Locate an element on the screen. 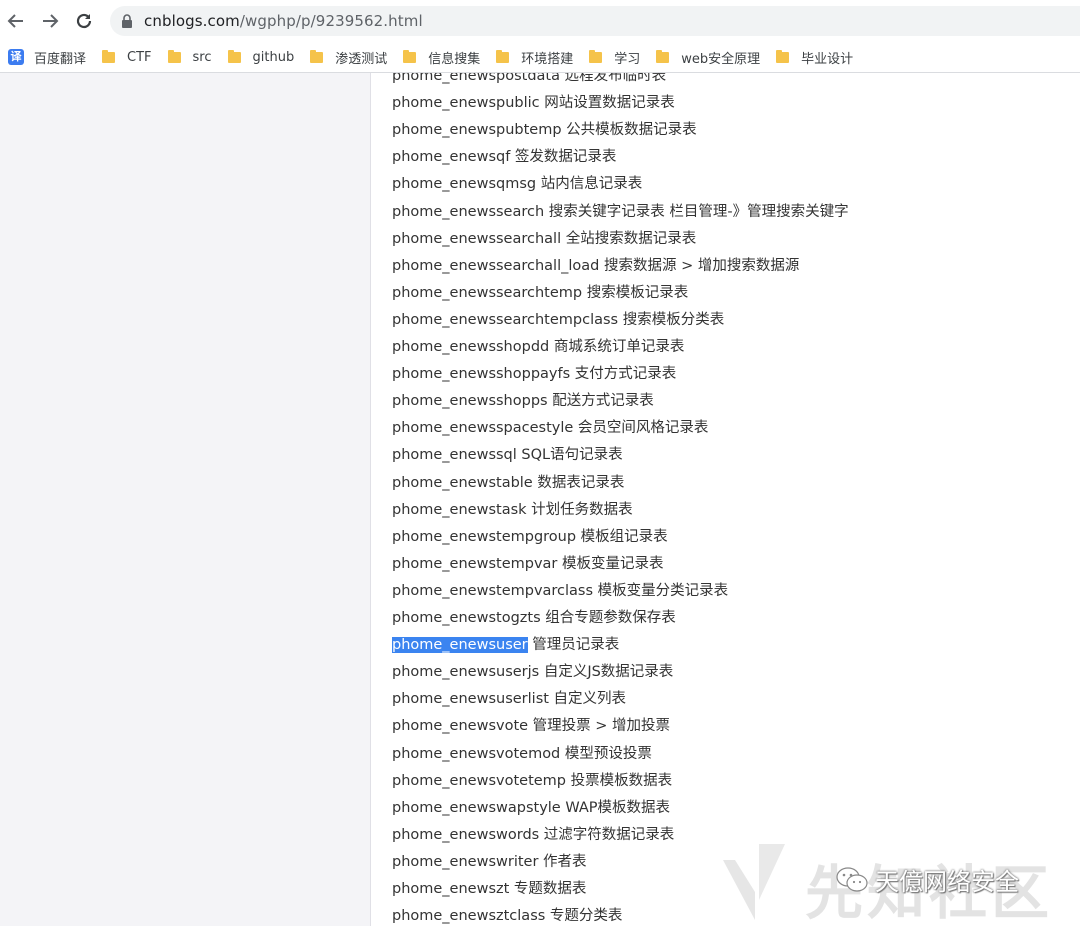  line-text: phome_enewspubtemp 公共模板数据记录表 is located at coordinates (544, 130).